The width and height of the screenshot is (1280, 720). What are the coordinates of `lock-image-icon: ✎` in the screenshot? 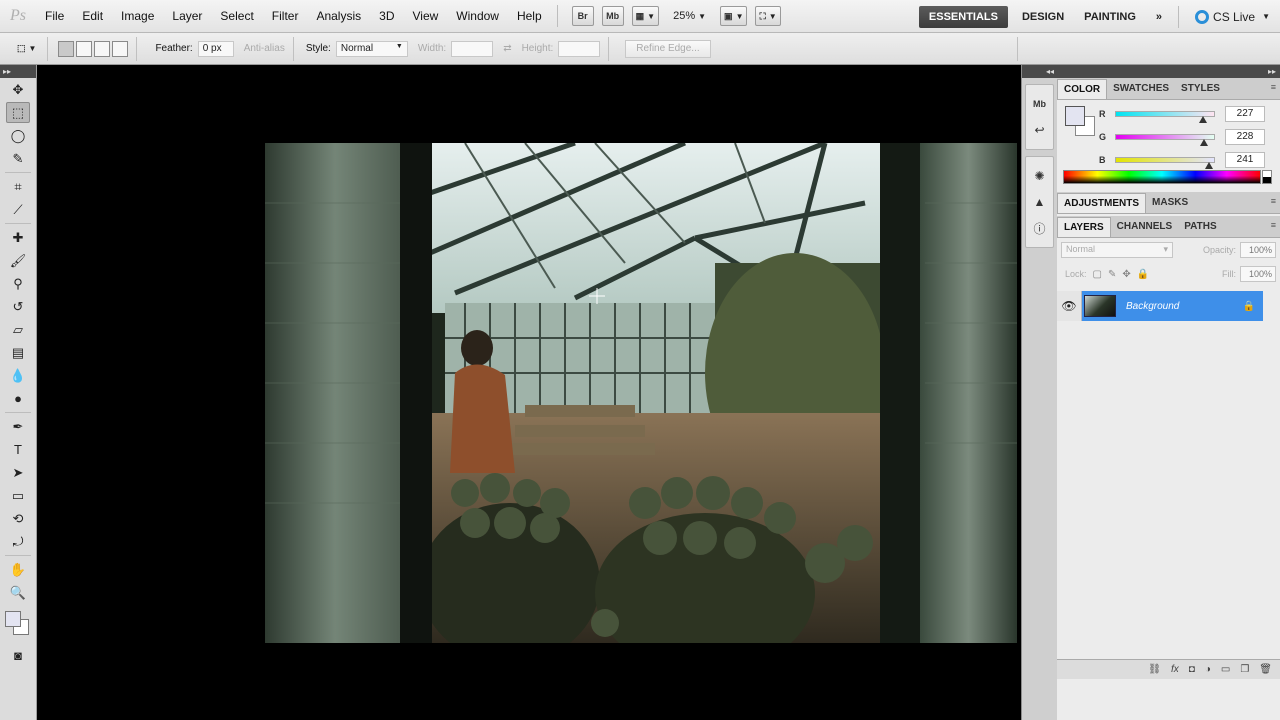 It's located at (1112, 274).